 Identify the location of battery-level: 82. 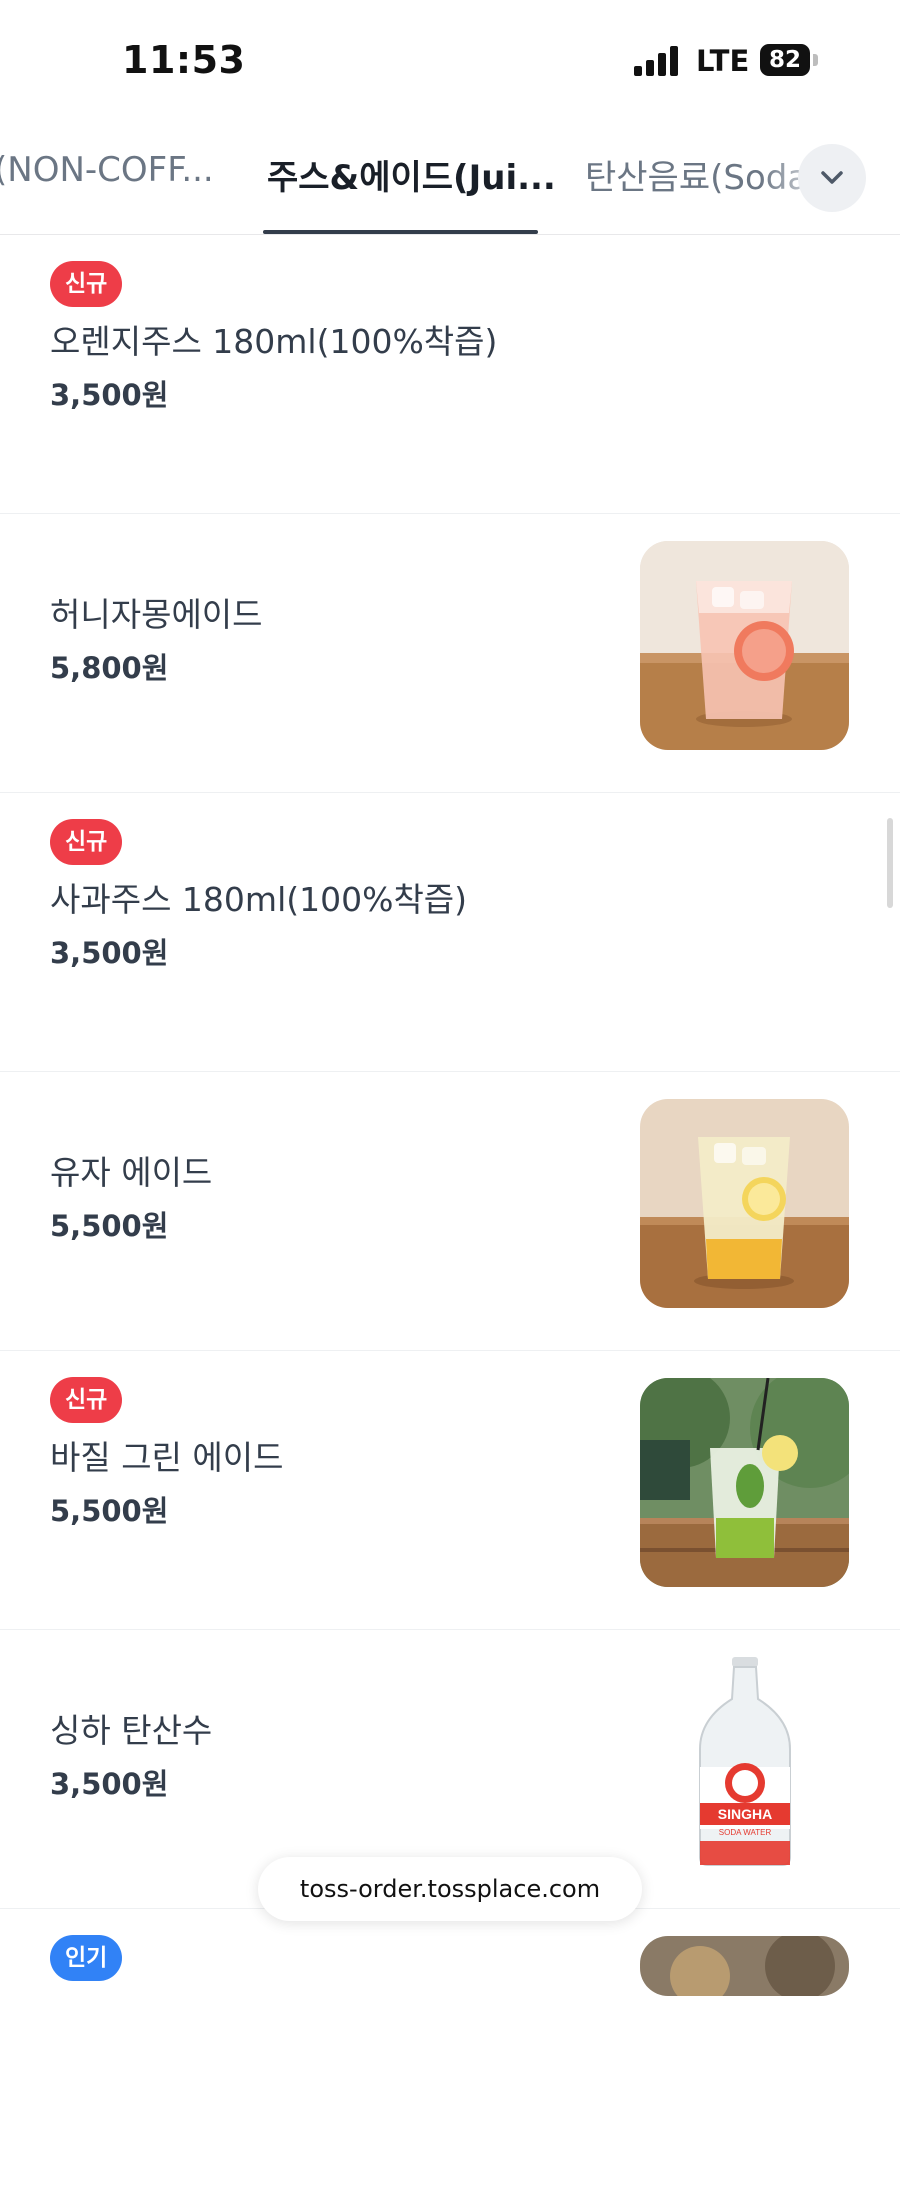
(785, 60).